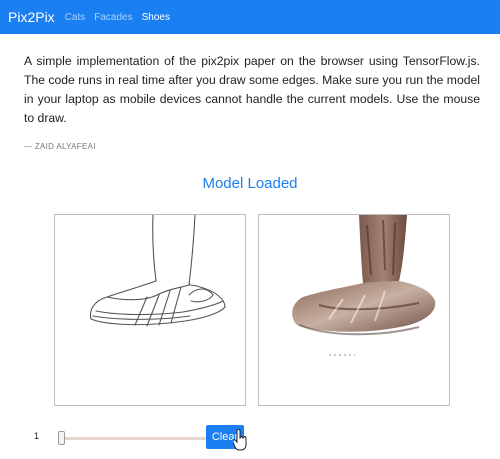 This screenshot has width=500, height=459. Describe the element at coordinates (250, 17) in the screenshot. I see `top-navbar: Pix2Pix Cats Facades Shoes` at that location.